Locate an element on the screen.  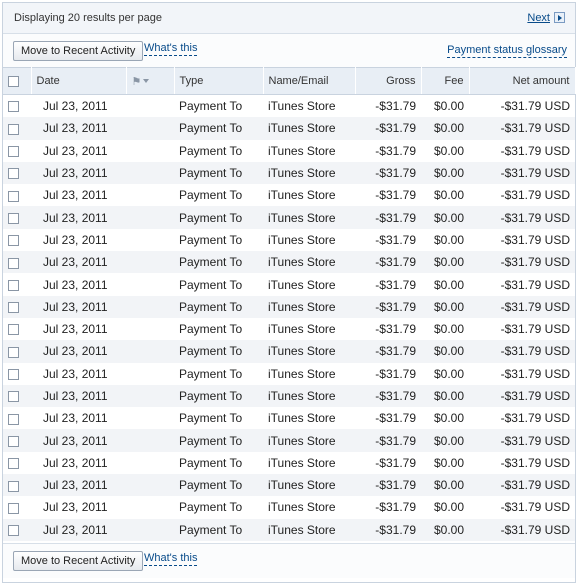
payment-status-glossary-link: Payment status glossary is located at coordinates (507, 51).